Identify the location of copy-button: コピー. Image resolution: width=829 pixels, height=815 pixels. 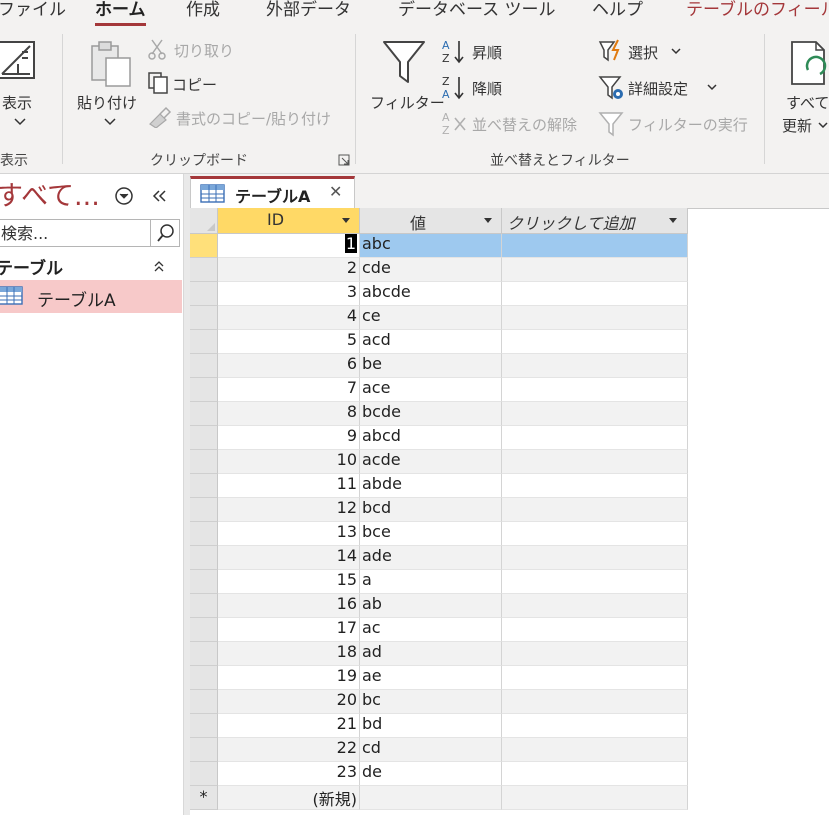
(194, 84).